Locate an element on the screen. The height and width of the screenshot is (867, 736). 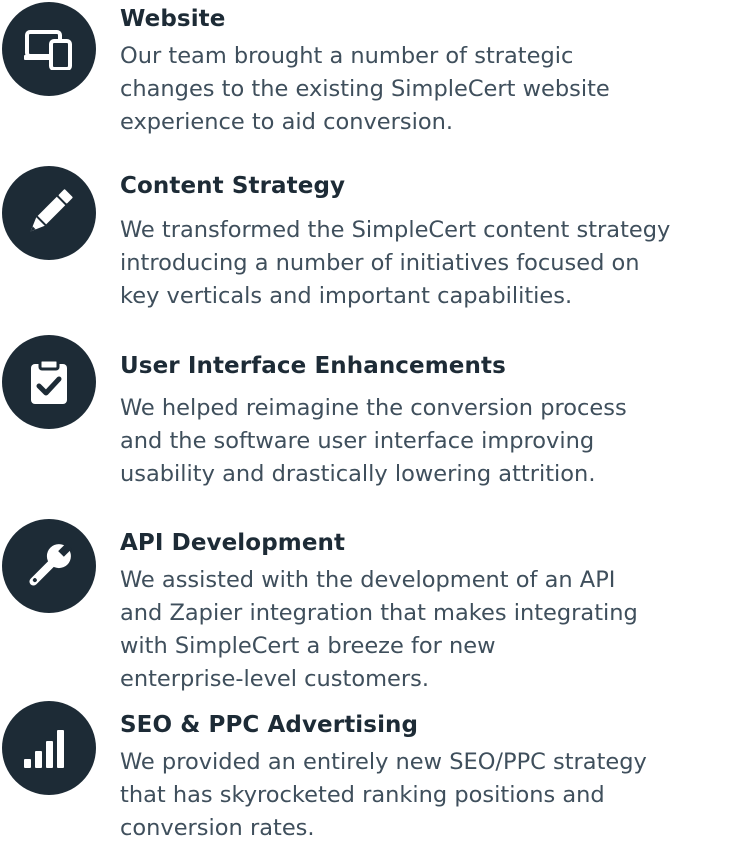
signal-bars-icon is located at coordinates (49, 748).